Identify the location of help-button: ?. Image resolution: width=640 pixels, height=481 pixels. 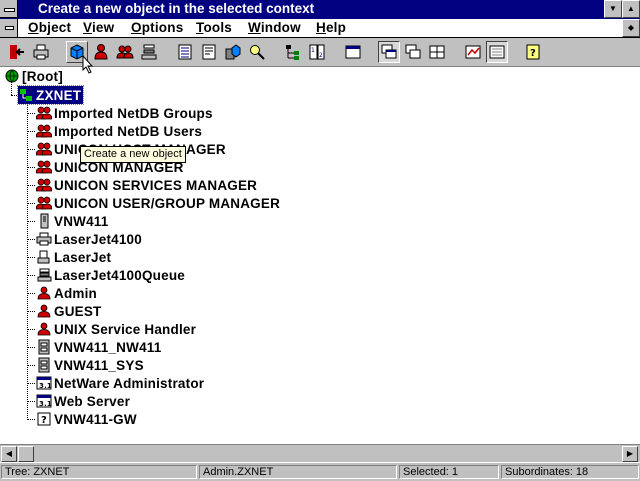
(533, 52).